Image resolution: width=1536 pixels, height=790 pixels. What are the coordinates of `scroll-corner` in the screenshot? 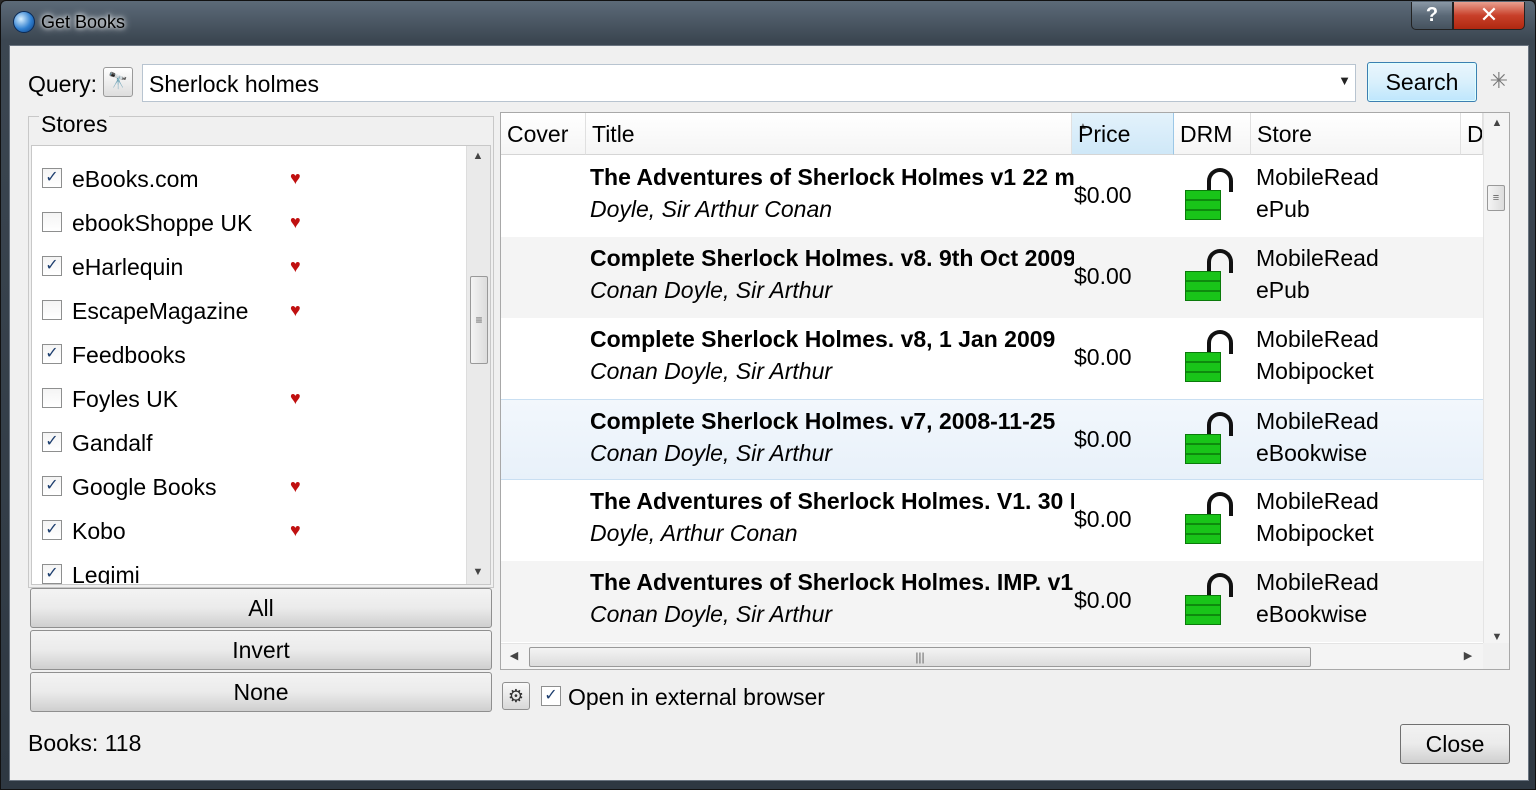 It's located at (1496, 656).